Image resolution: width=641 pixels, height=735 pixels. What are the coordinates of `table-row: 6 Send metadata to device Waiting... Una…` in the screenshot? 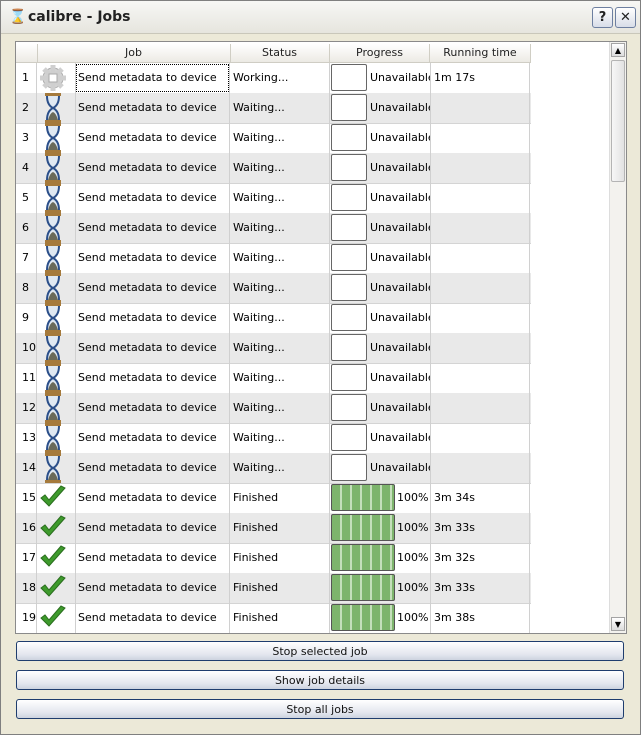 It's located at (273, 228).